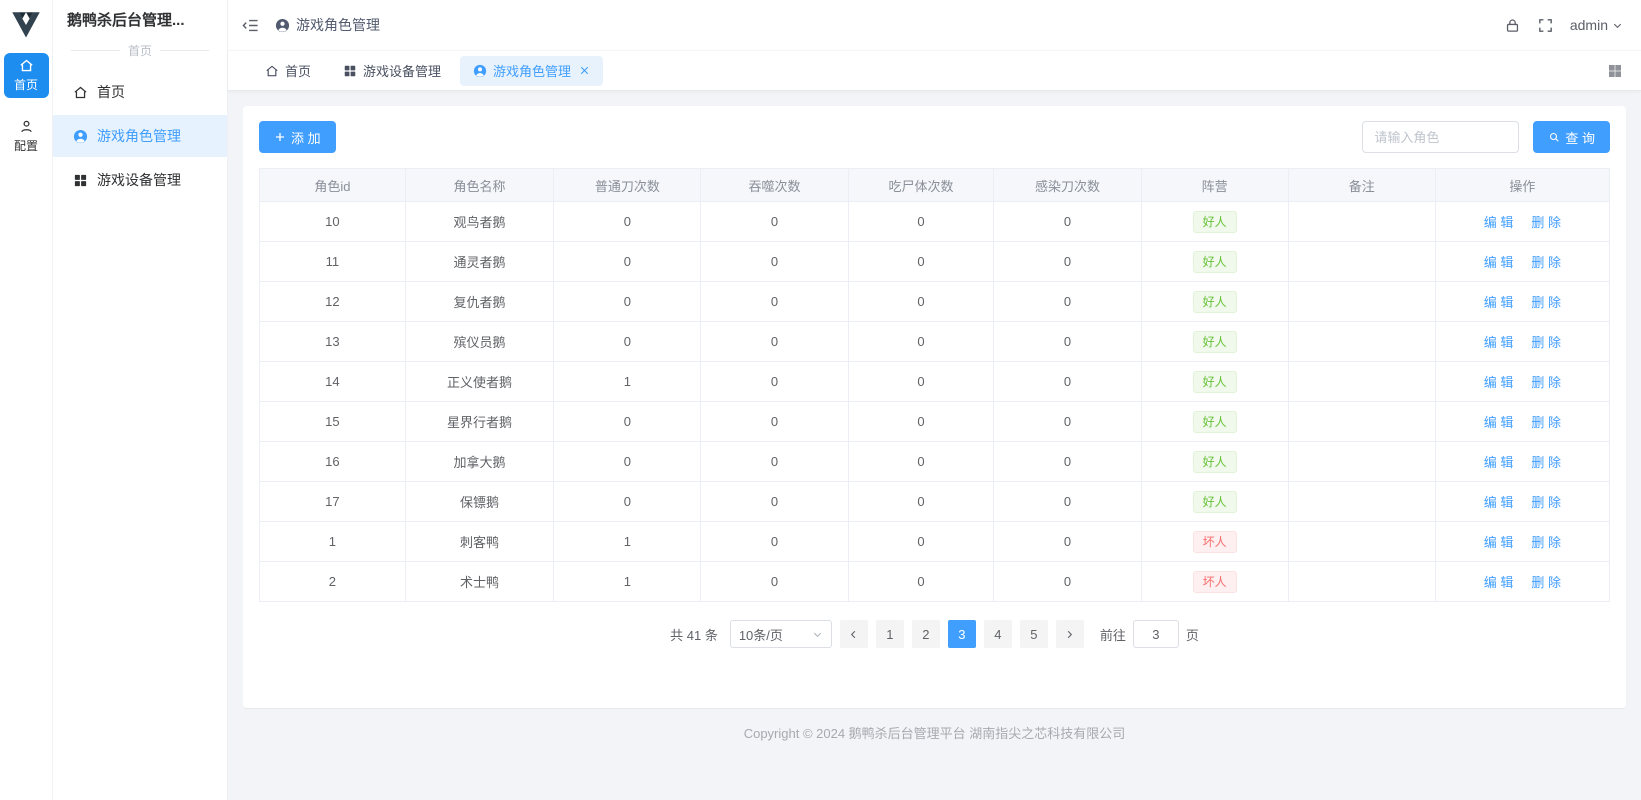 The image size is (1641, 800). What do you see at coordinates (1615, 71) in the screenshot?
I see `tabs-options-grid-icon` at bounding box center [1615, 71].